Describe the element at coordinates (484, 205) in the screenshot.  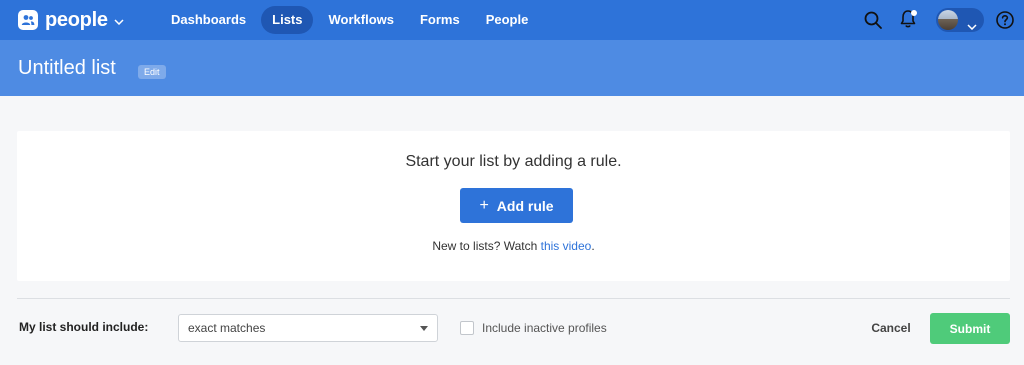
I see `plus-icon: +` at that location.